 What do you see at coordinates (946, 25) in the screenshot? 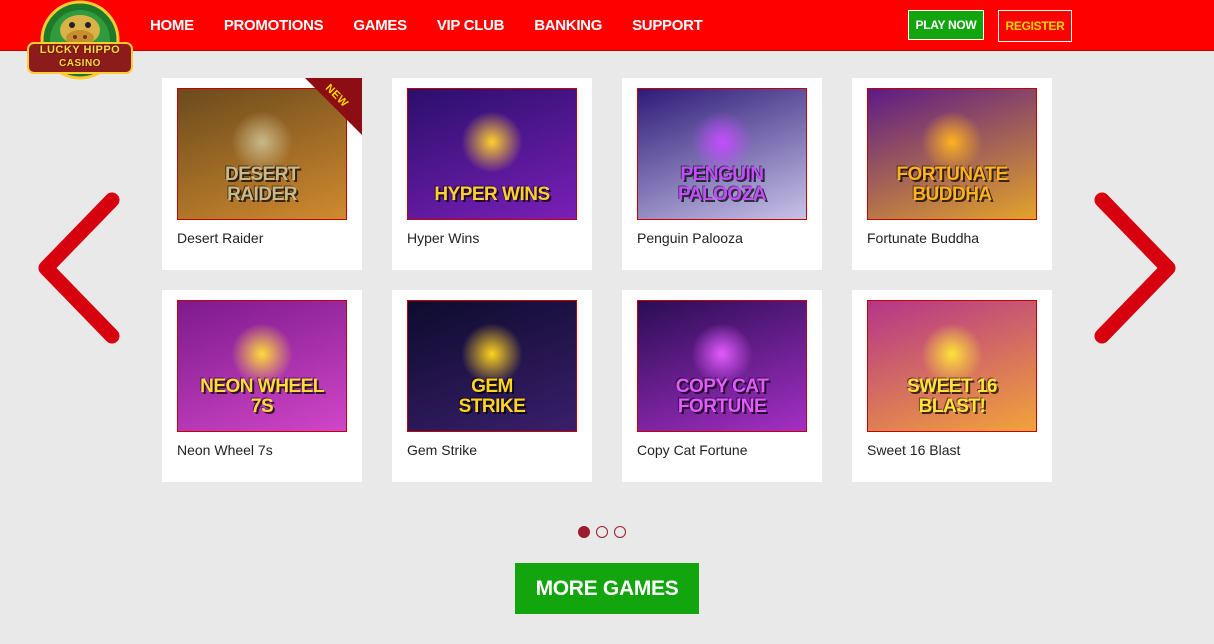
I see `play-now-button: PLAY NOW` at bounding box center [946, 25].